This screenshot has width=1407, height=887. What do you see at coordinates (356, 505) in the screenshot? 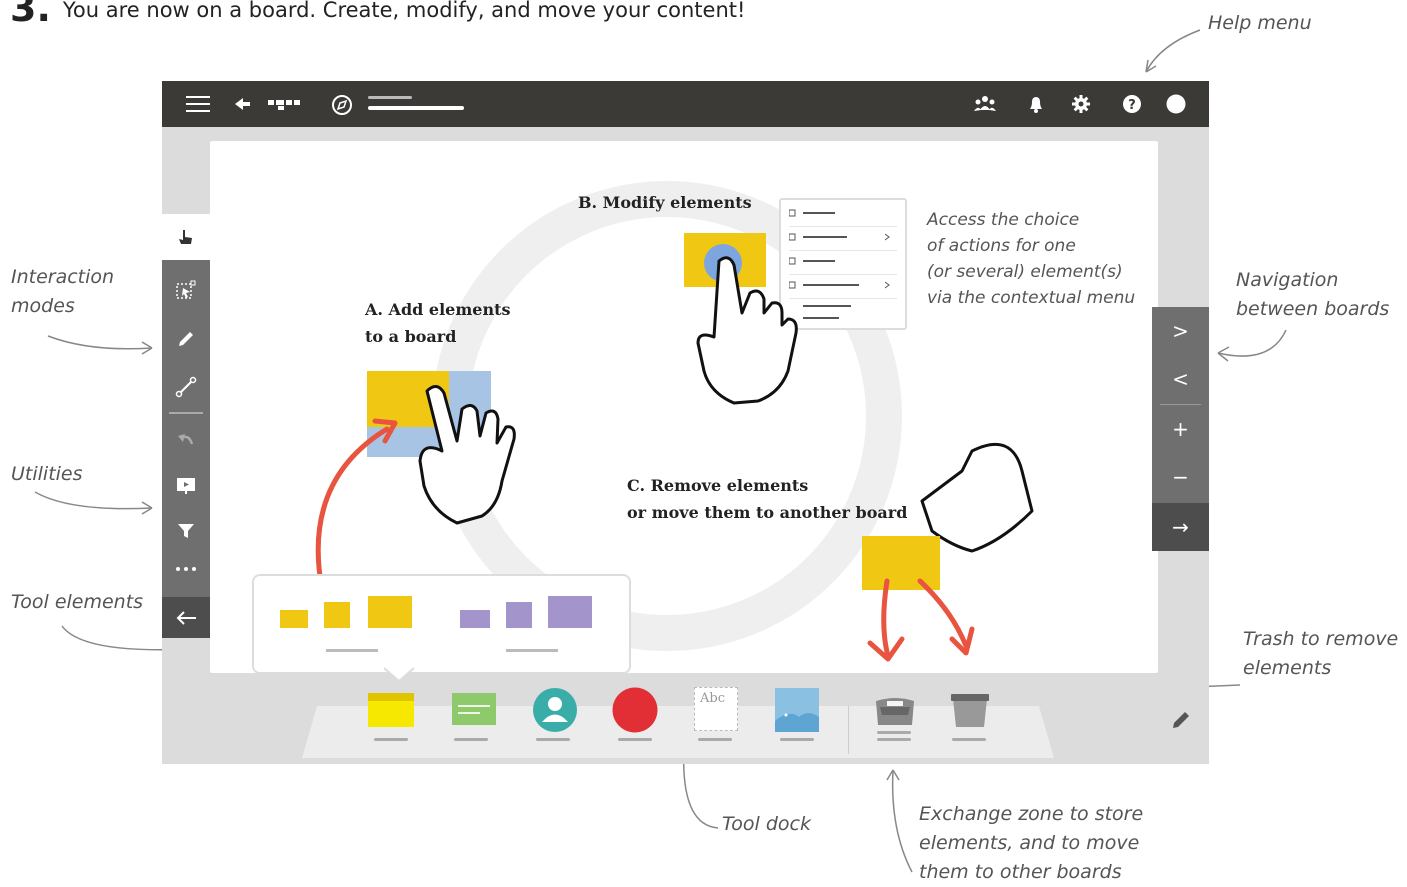
I see `red-arrow-a` at bounding box center [356, 505].